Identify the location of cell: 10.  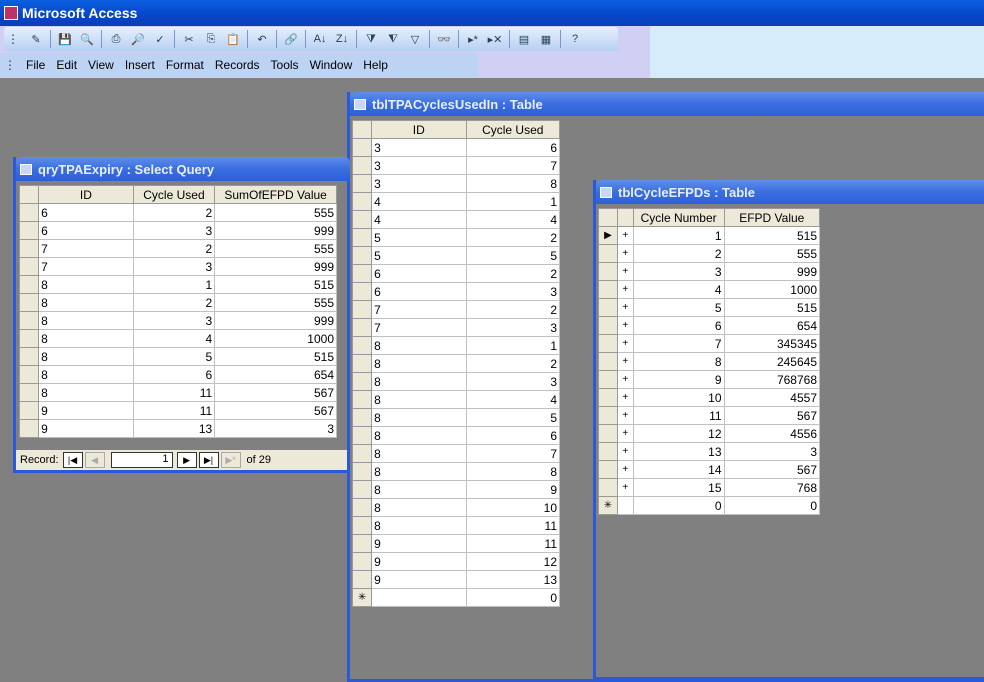
(513, 507).